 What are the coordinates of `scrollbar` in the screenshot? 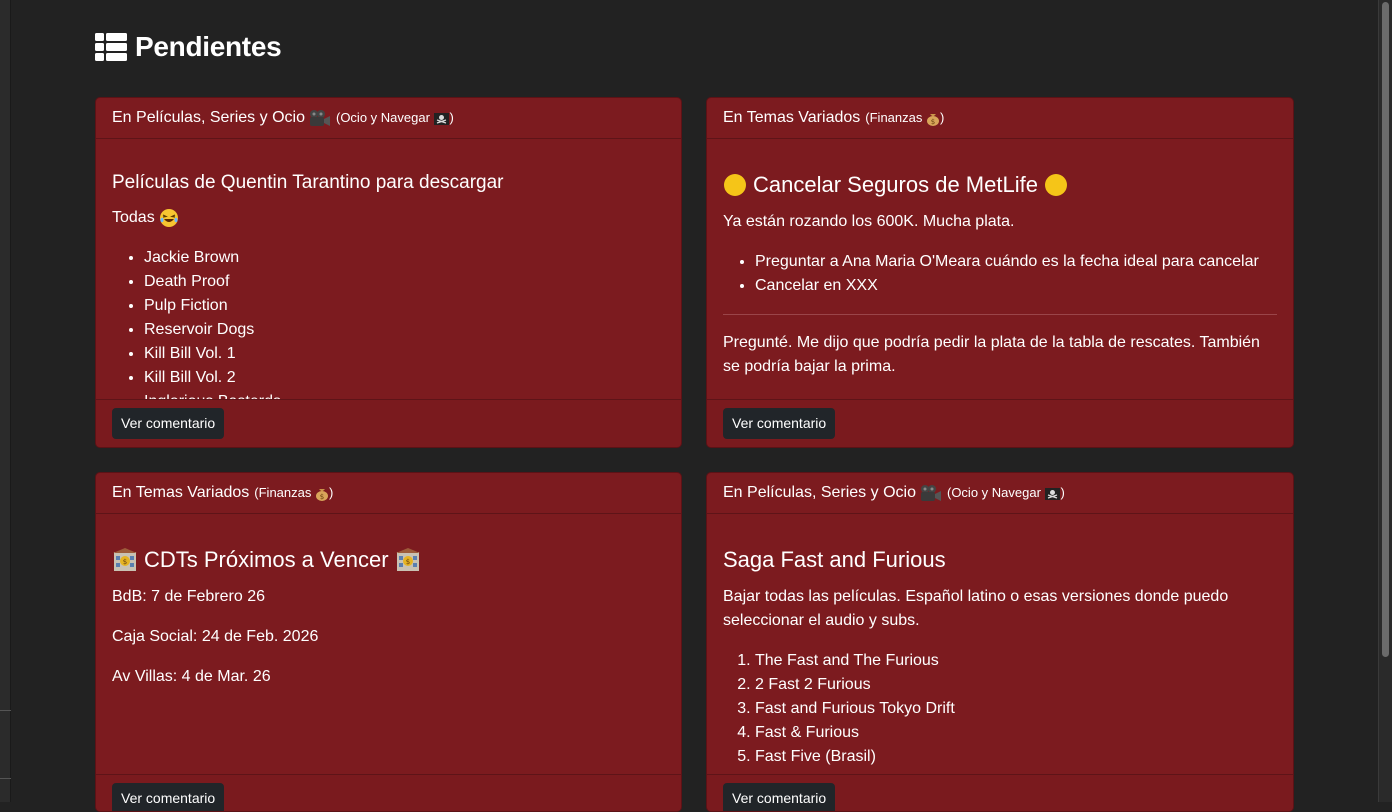 It's located at (1385, 401).